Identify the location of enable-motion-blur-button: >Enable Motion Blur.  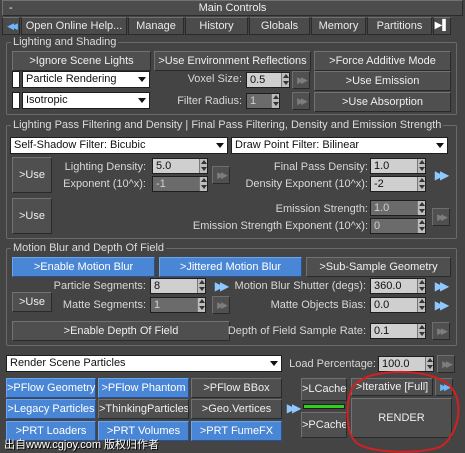
(83, 267).